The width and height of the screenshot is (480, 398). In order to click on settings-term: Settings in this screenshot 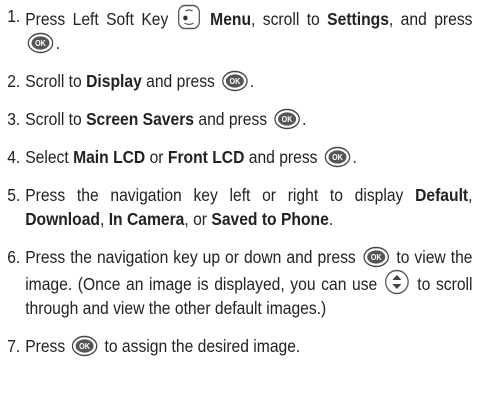, I will do `click(358, 19)`.